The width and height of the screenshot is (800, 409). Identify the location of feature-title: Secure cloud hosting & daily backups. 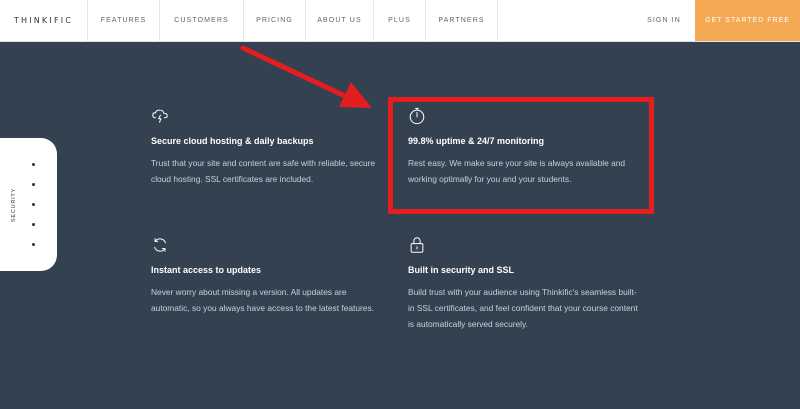
(232, 141).